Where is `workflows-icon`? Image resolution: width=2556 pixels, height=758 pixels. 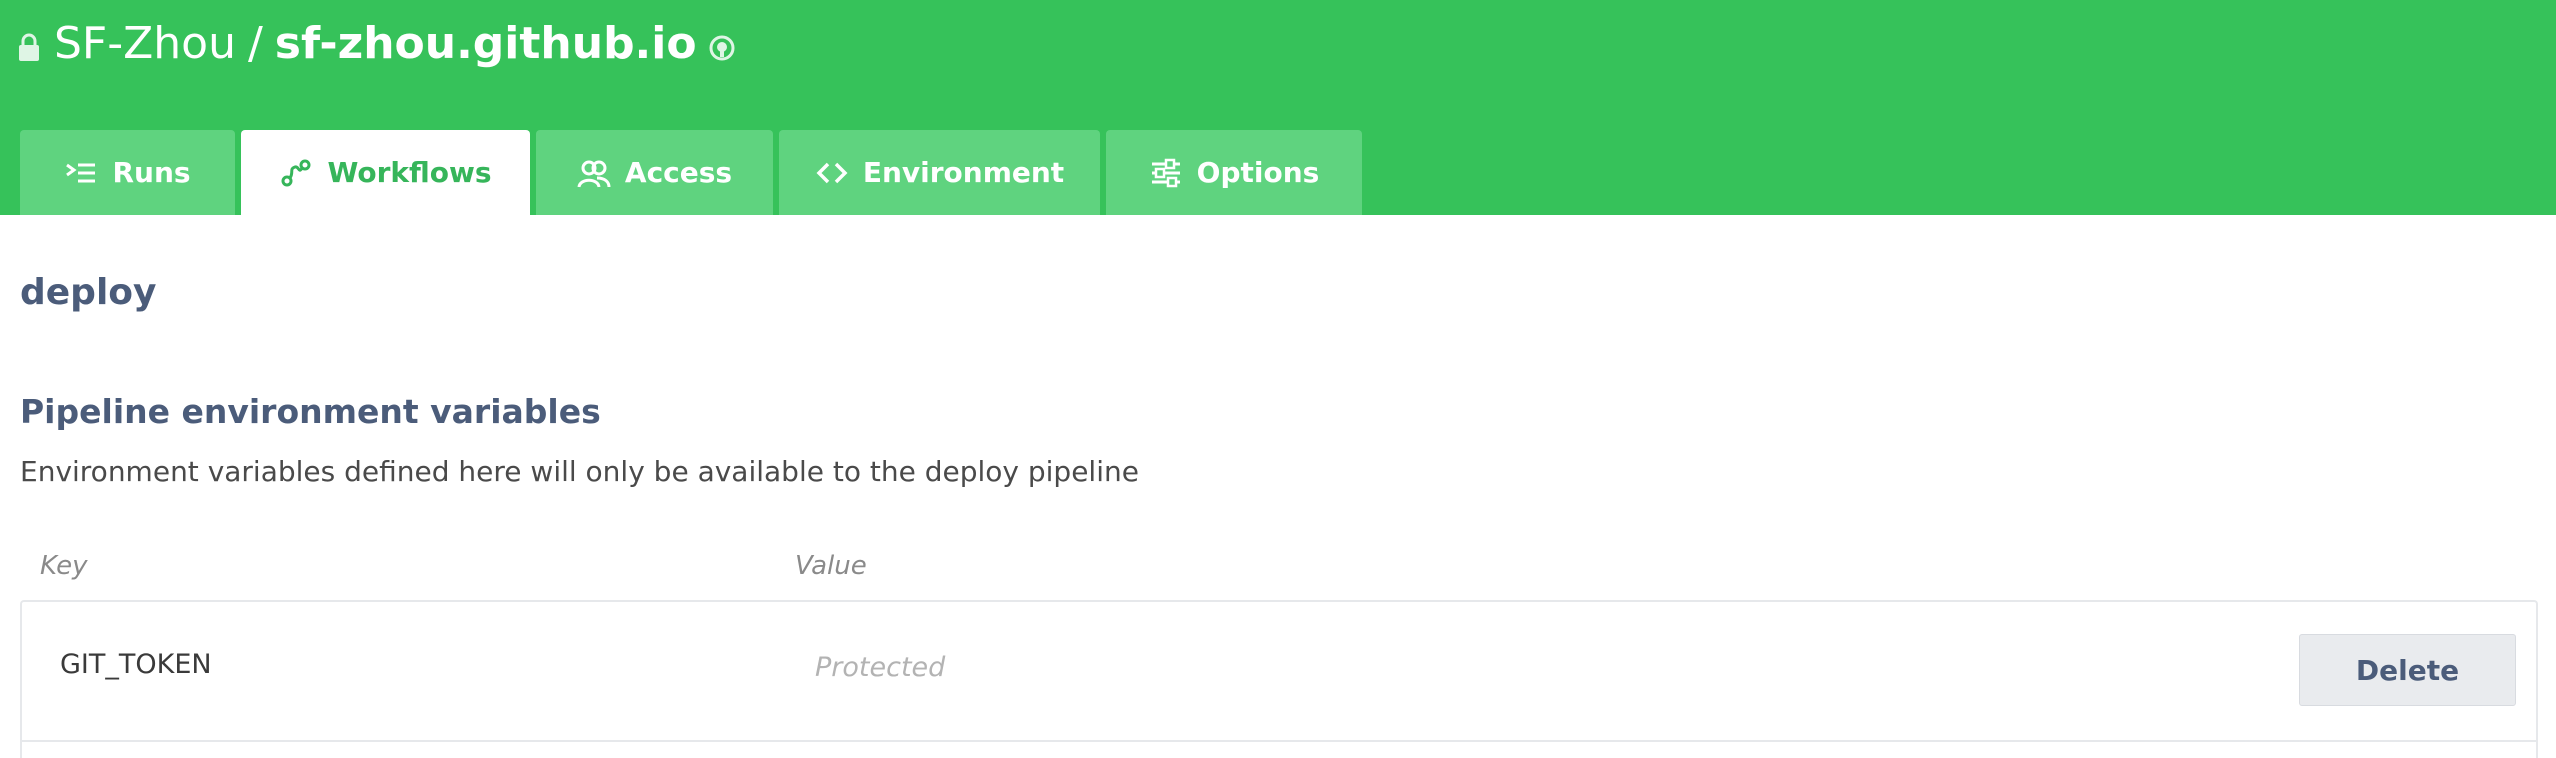
workflows-icon is located at coordinates (296, 172).